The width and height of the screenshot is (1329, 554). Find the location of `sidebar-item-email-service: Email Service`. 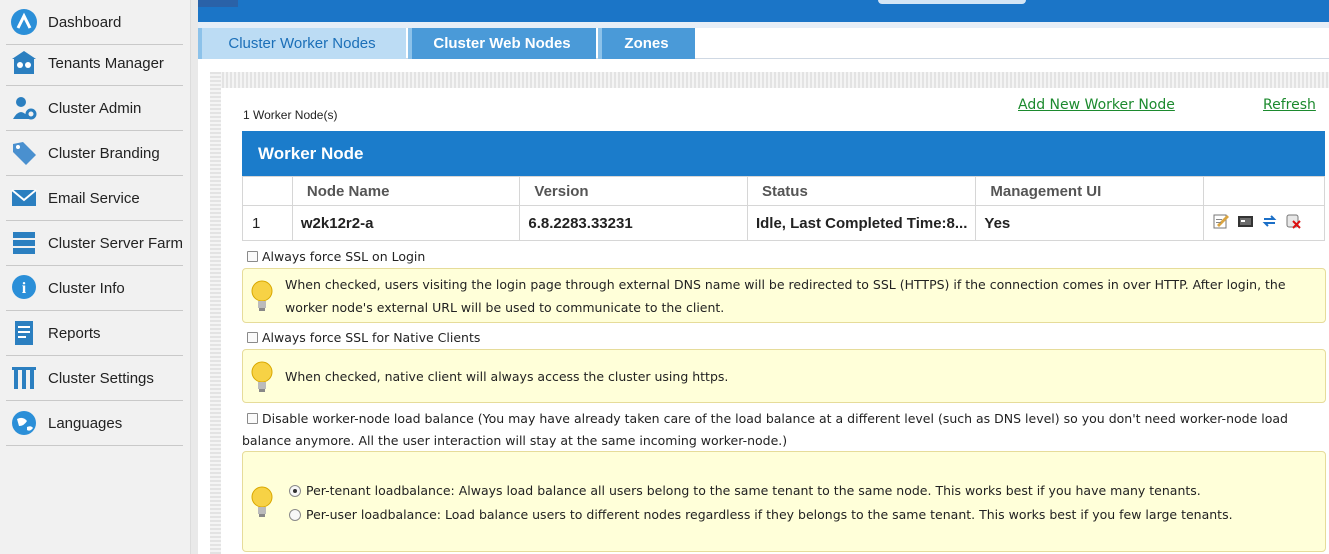

sidebar-item-email-service: Email Service is located at coordinates (94, 198).